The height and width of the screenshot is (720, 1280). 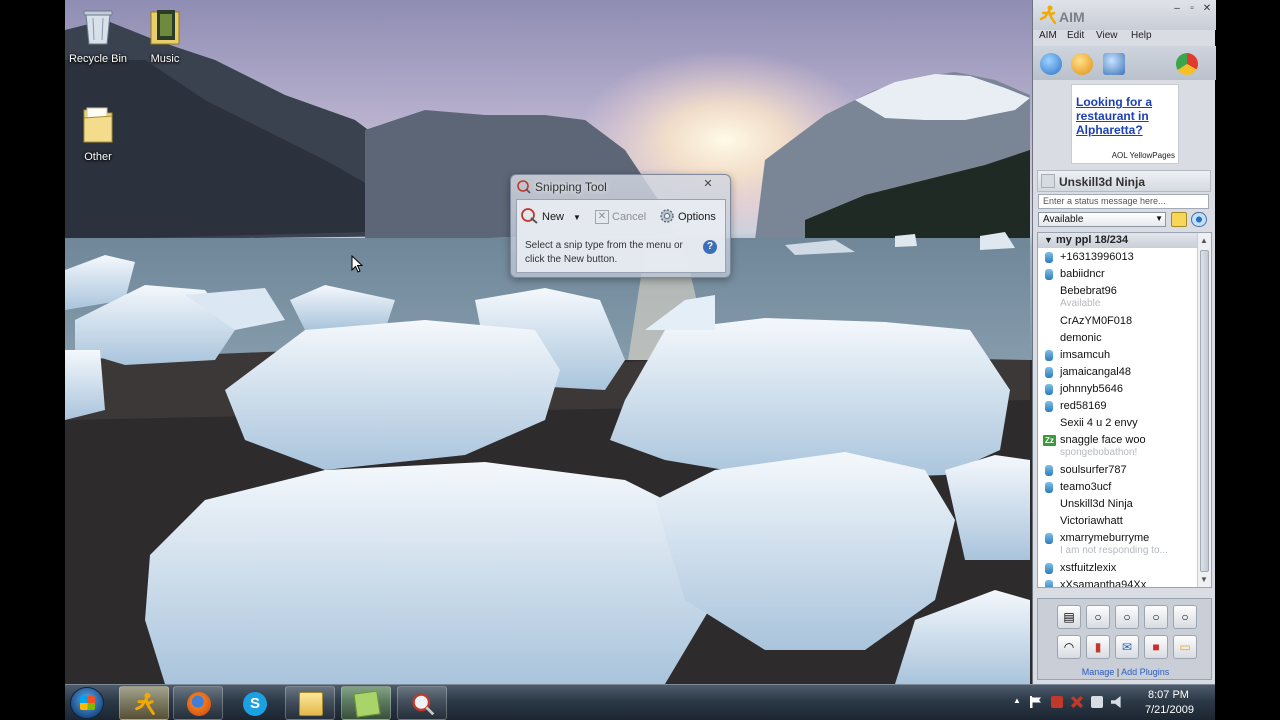 What do you see at coordinates (1118, 521) in the screenshot?
I see `buddy-row: Victoriawhatt` at bounding box center [1118, 521].